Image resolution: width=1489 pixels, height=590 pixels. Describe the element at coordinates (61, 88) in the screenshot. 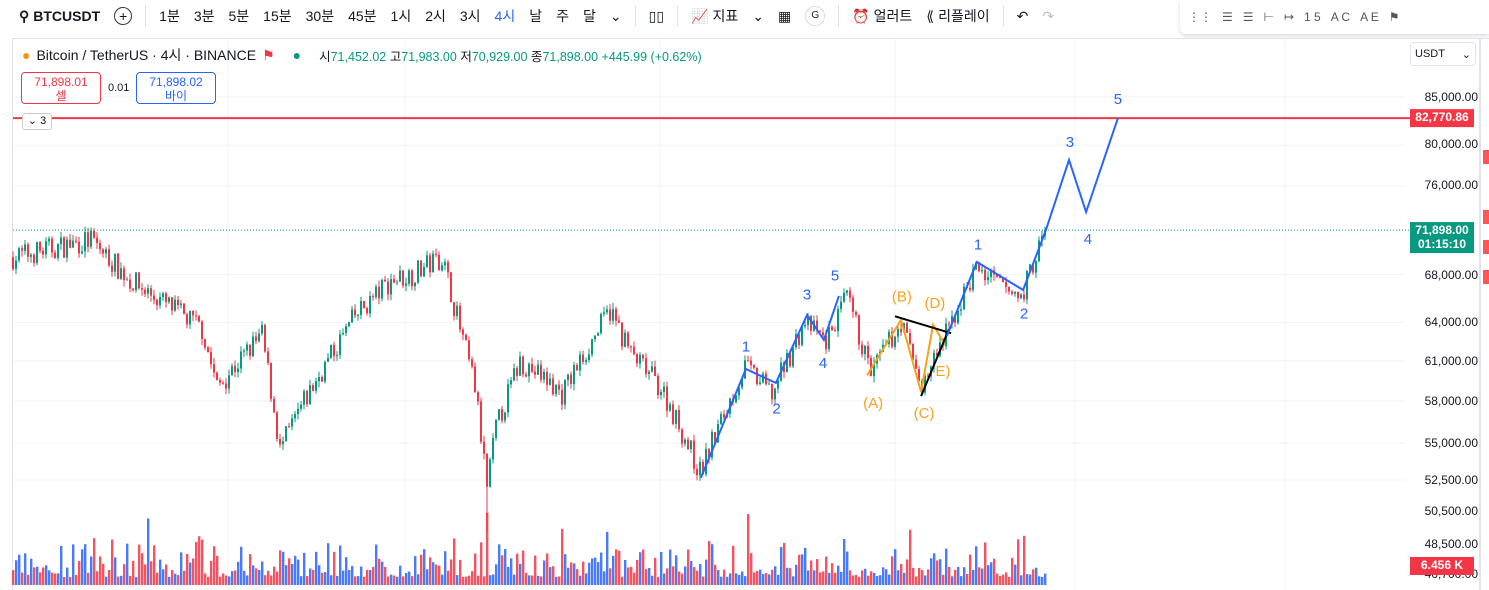

I see `sell-button: 71,898.01 셀` at that location.